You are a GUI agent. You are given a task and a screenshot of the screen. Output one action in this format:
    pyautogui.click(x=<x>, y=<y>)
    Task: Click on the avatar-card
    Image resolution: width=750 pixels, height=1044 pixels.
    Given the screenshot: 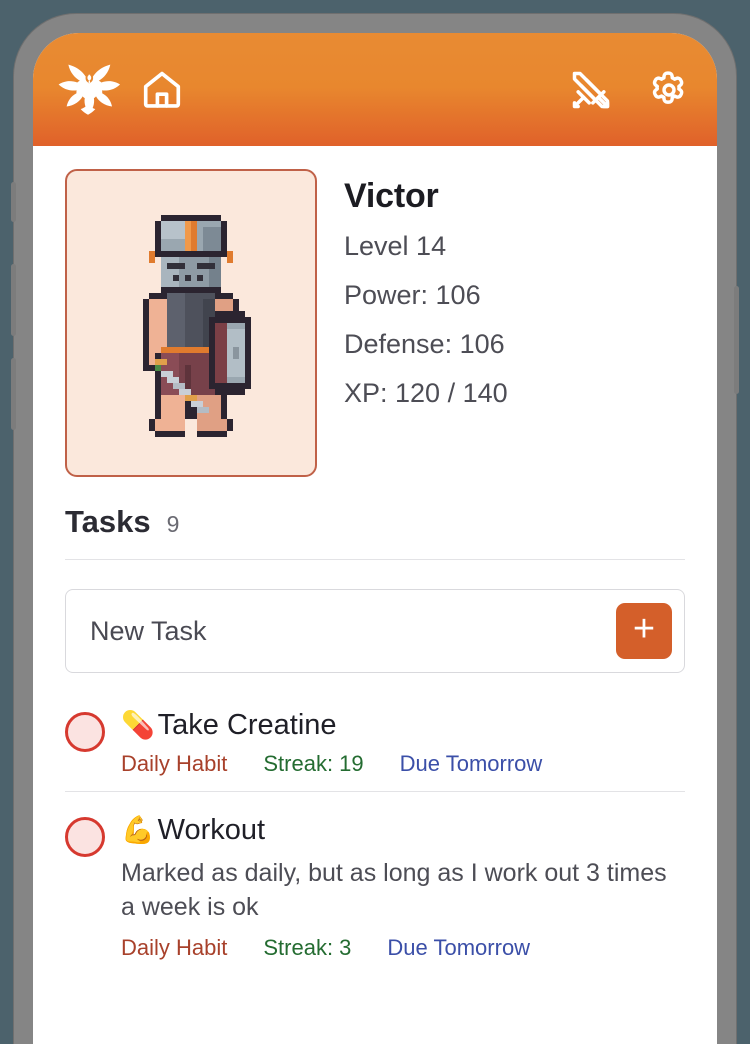 What is the action you would take?
    pyautogui.click(x=191, y=323)
    